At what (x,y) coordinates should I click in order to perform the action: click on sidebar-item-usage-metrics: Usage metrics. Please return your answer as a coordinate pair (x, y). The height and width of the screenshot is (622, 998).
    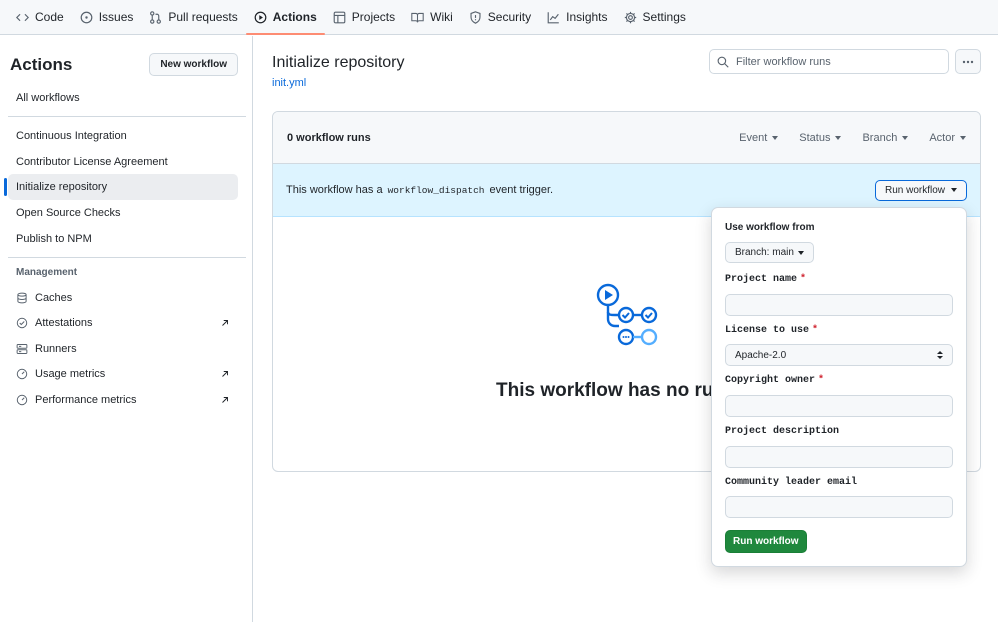
    Looking at the image, I should click on (123, 374).